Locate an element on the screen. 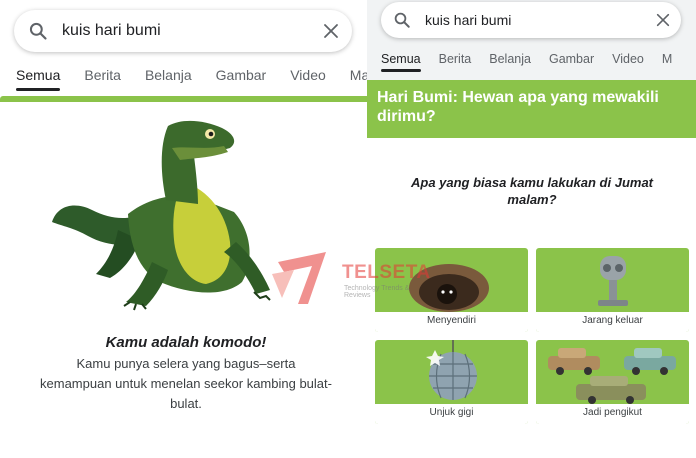  telseta-logo-icon is located at coordinates (299, 278).